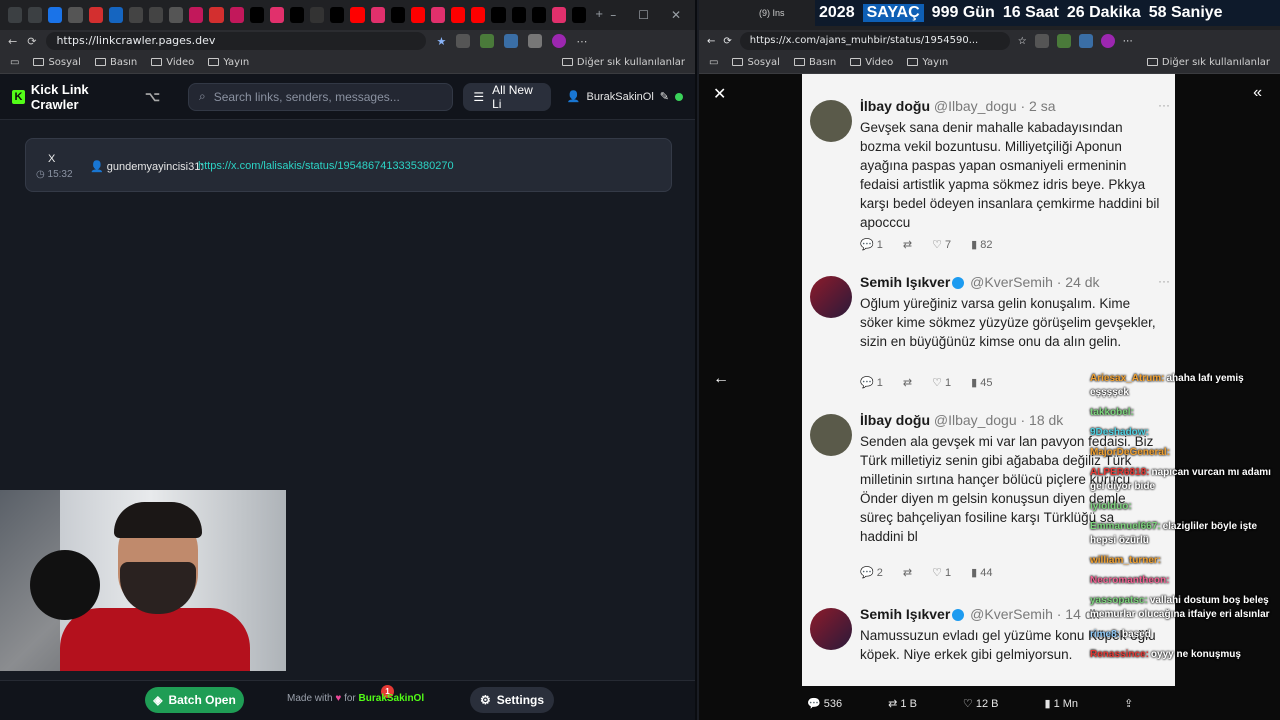  What do you see at coordinates (643, 15) in the screenshot?
I see `maximize-icon: ☐` at bounding box center [643, 15].